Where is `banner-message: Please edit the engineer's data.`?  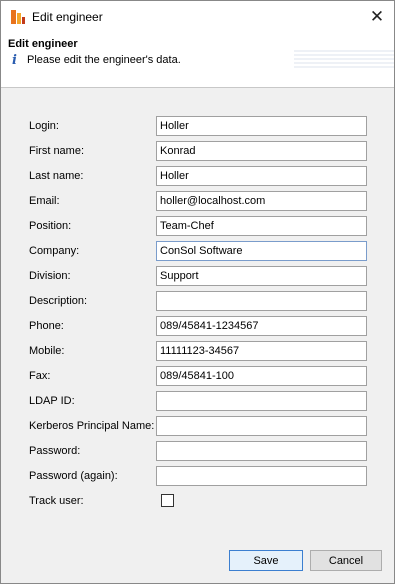 banner-message: Please edit the engineer's data. is located at coordinates (104, 60).